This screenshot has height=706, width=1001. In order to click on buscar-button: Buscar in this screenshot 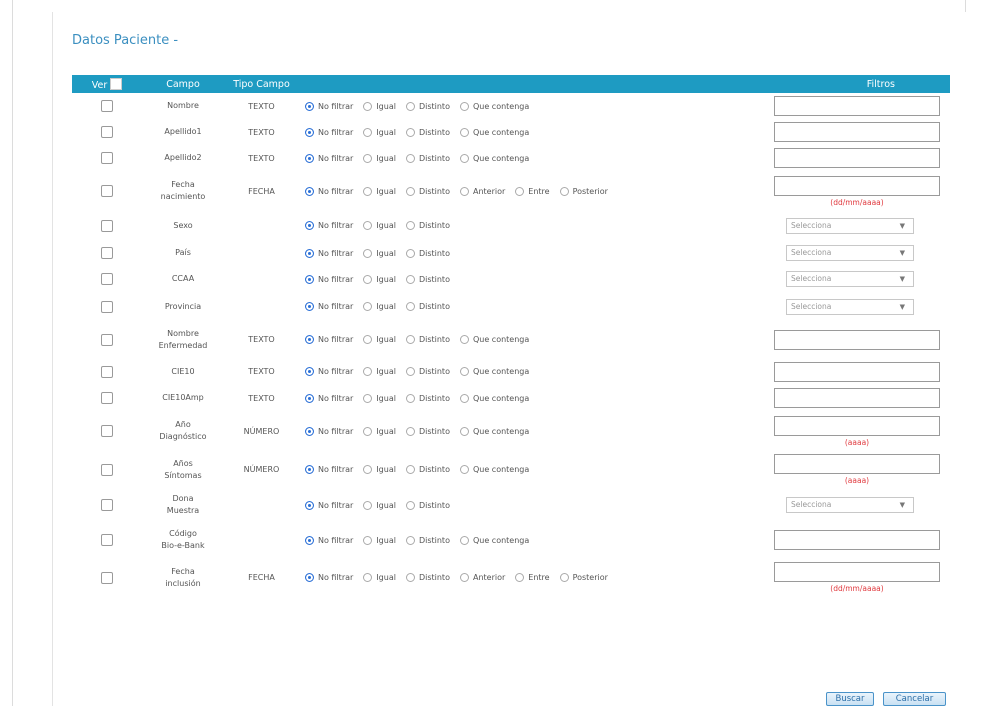, I will do `click(850, 699)`.